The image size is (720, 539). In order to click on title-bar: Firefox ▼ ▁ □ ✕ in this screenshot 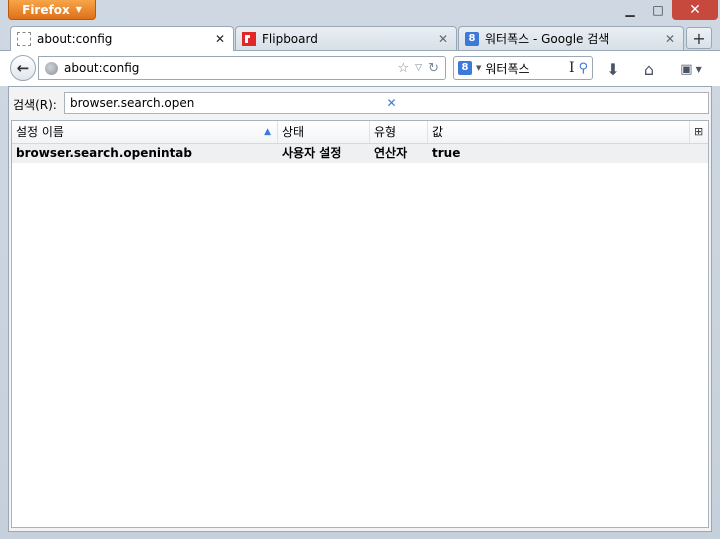, I will do `click(360, 13)`.